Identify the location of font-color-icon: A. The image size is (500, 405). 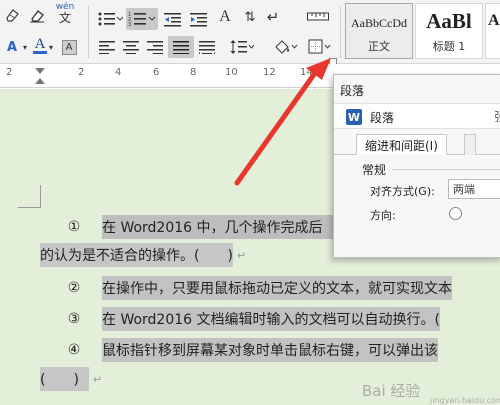
(12, 47).